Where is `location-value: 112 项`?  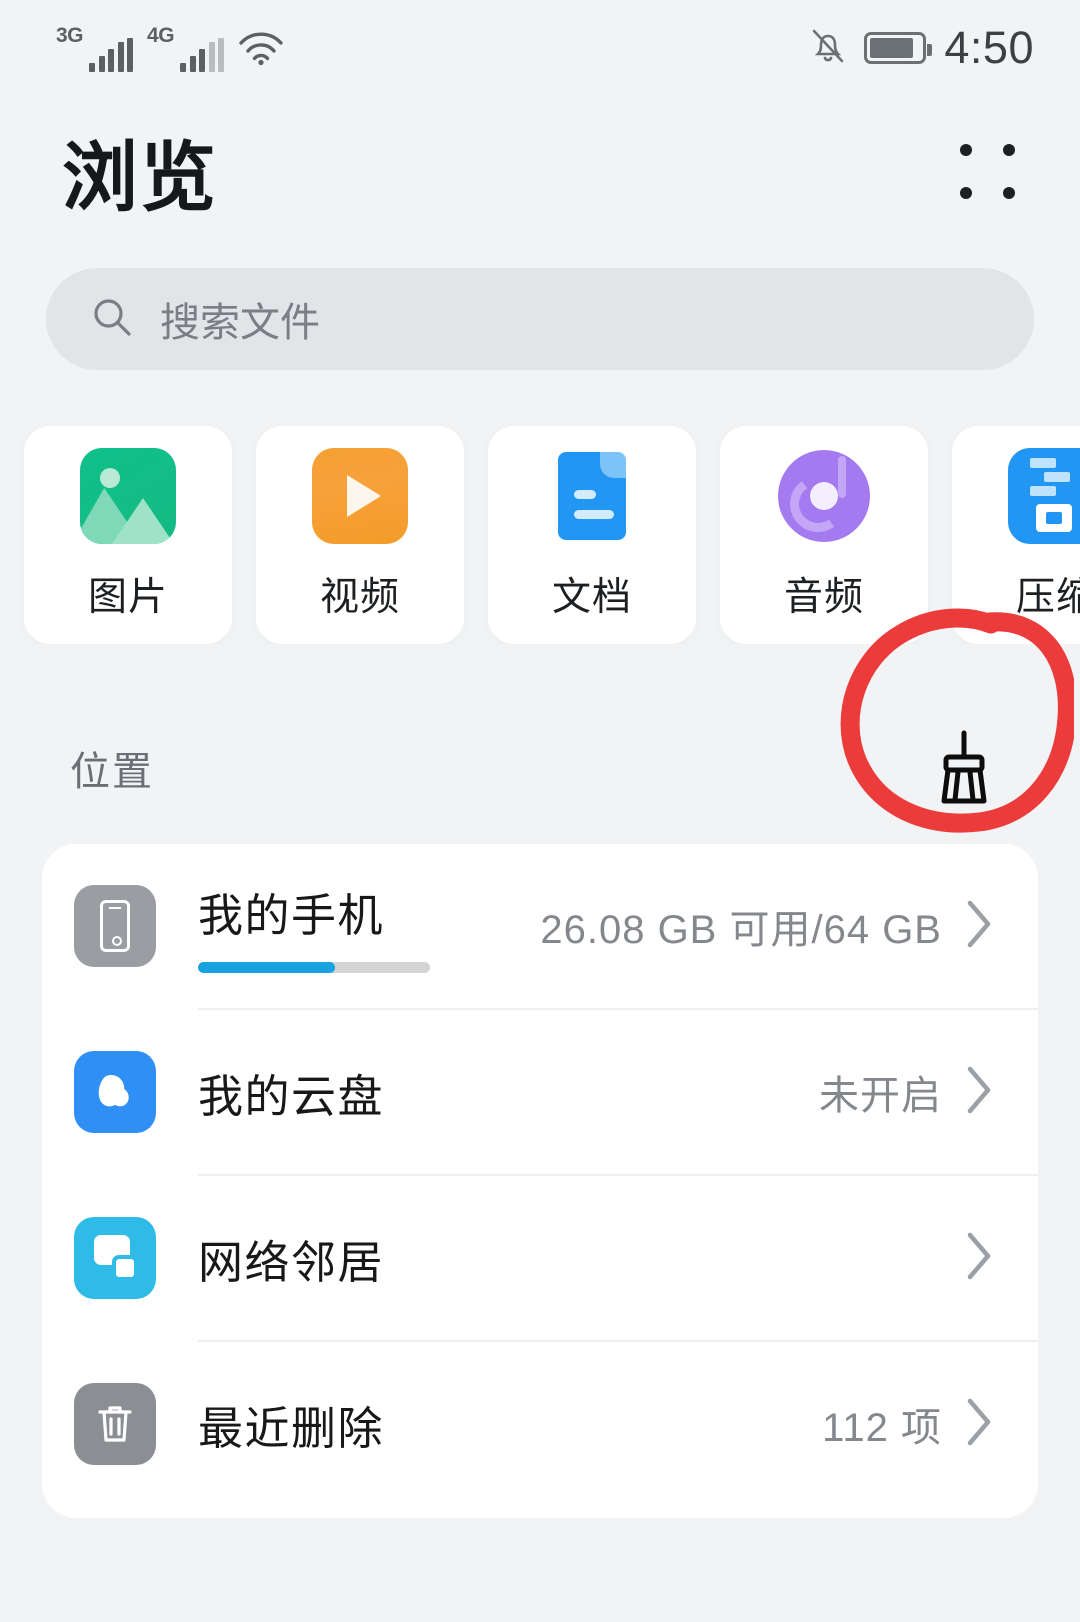 location-value: 112 项 is located at coordinates (882, 1428).